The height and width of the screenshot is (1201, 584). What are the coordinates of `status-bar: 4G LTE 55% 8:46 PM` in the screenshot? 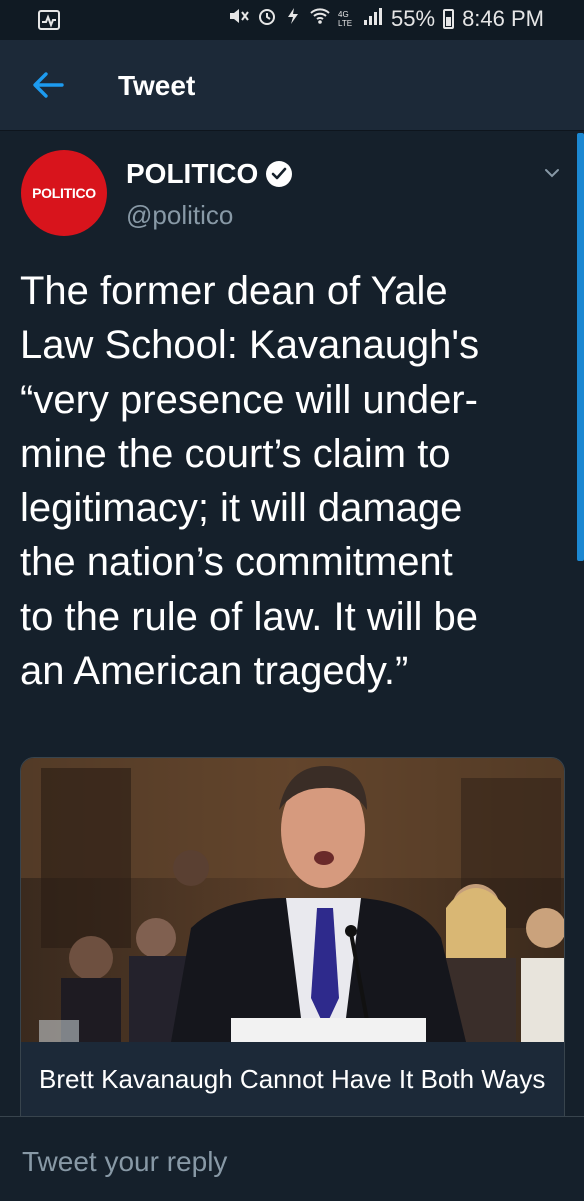 It's located at (292, 20).